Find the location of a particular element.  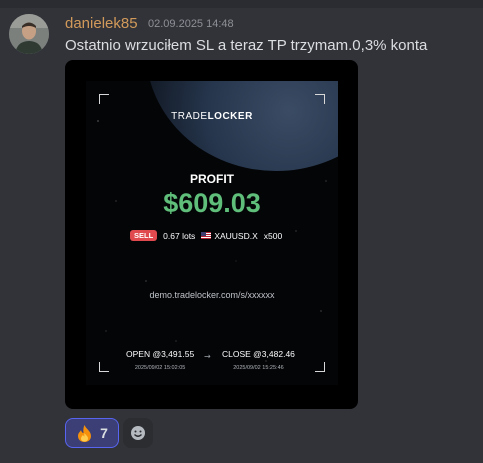

pair-group: XAUUSD.X is located at coordinates (229, 235).